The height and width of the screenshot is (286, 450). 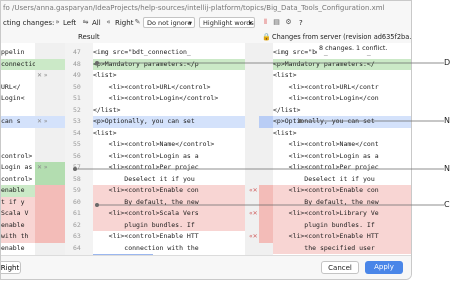 I want to click on code-line: Login as, so click(x=17, y=167).